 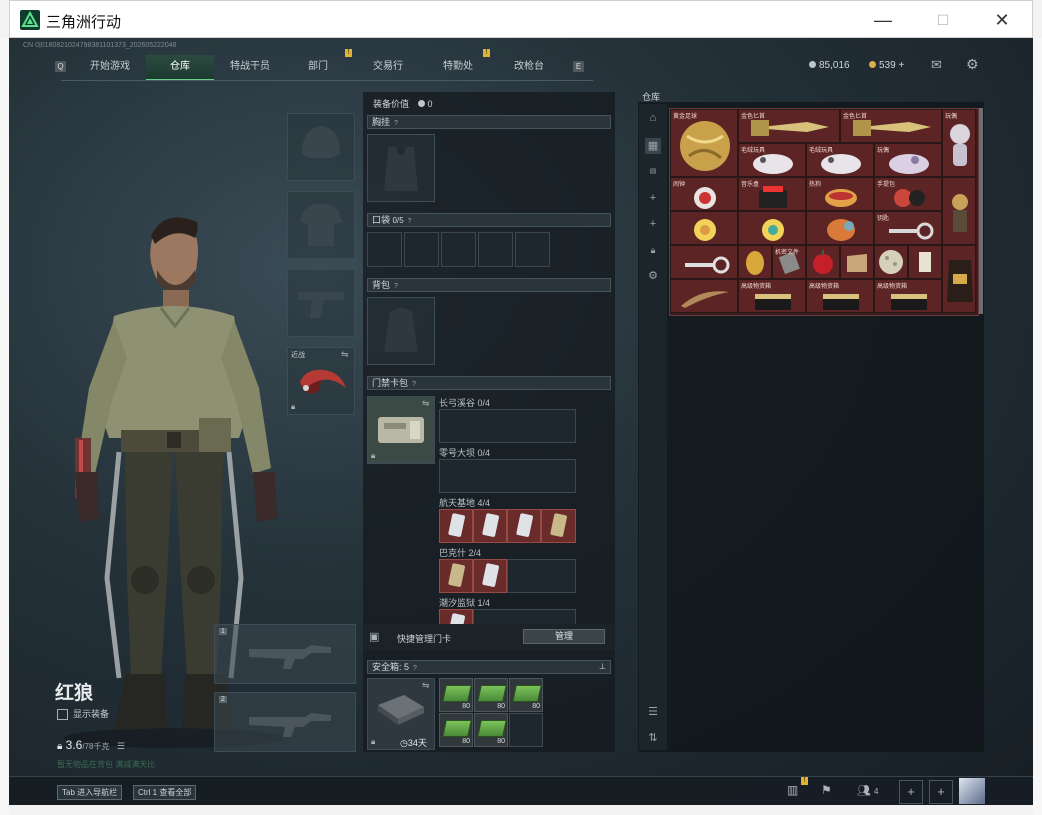 What do you see at coordinates (972, 791) in the screenshot?
I see `player-avatar` at bounding box center [972, 791].